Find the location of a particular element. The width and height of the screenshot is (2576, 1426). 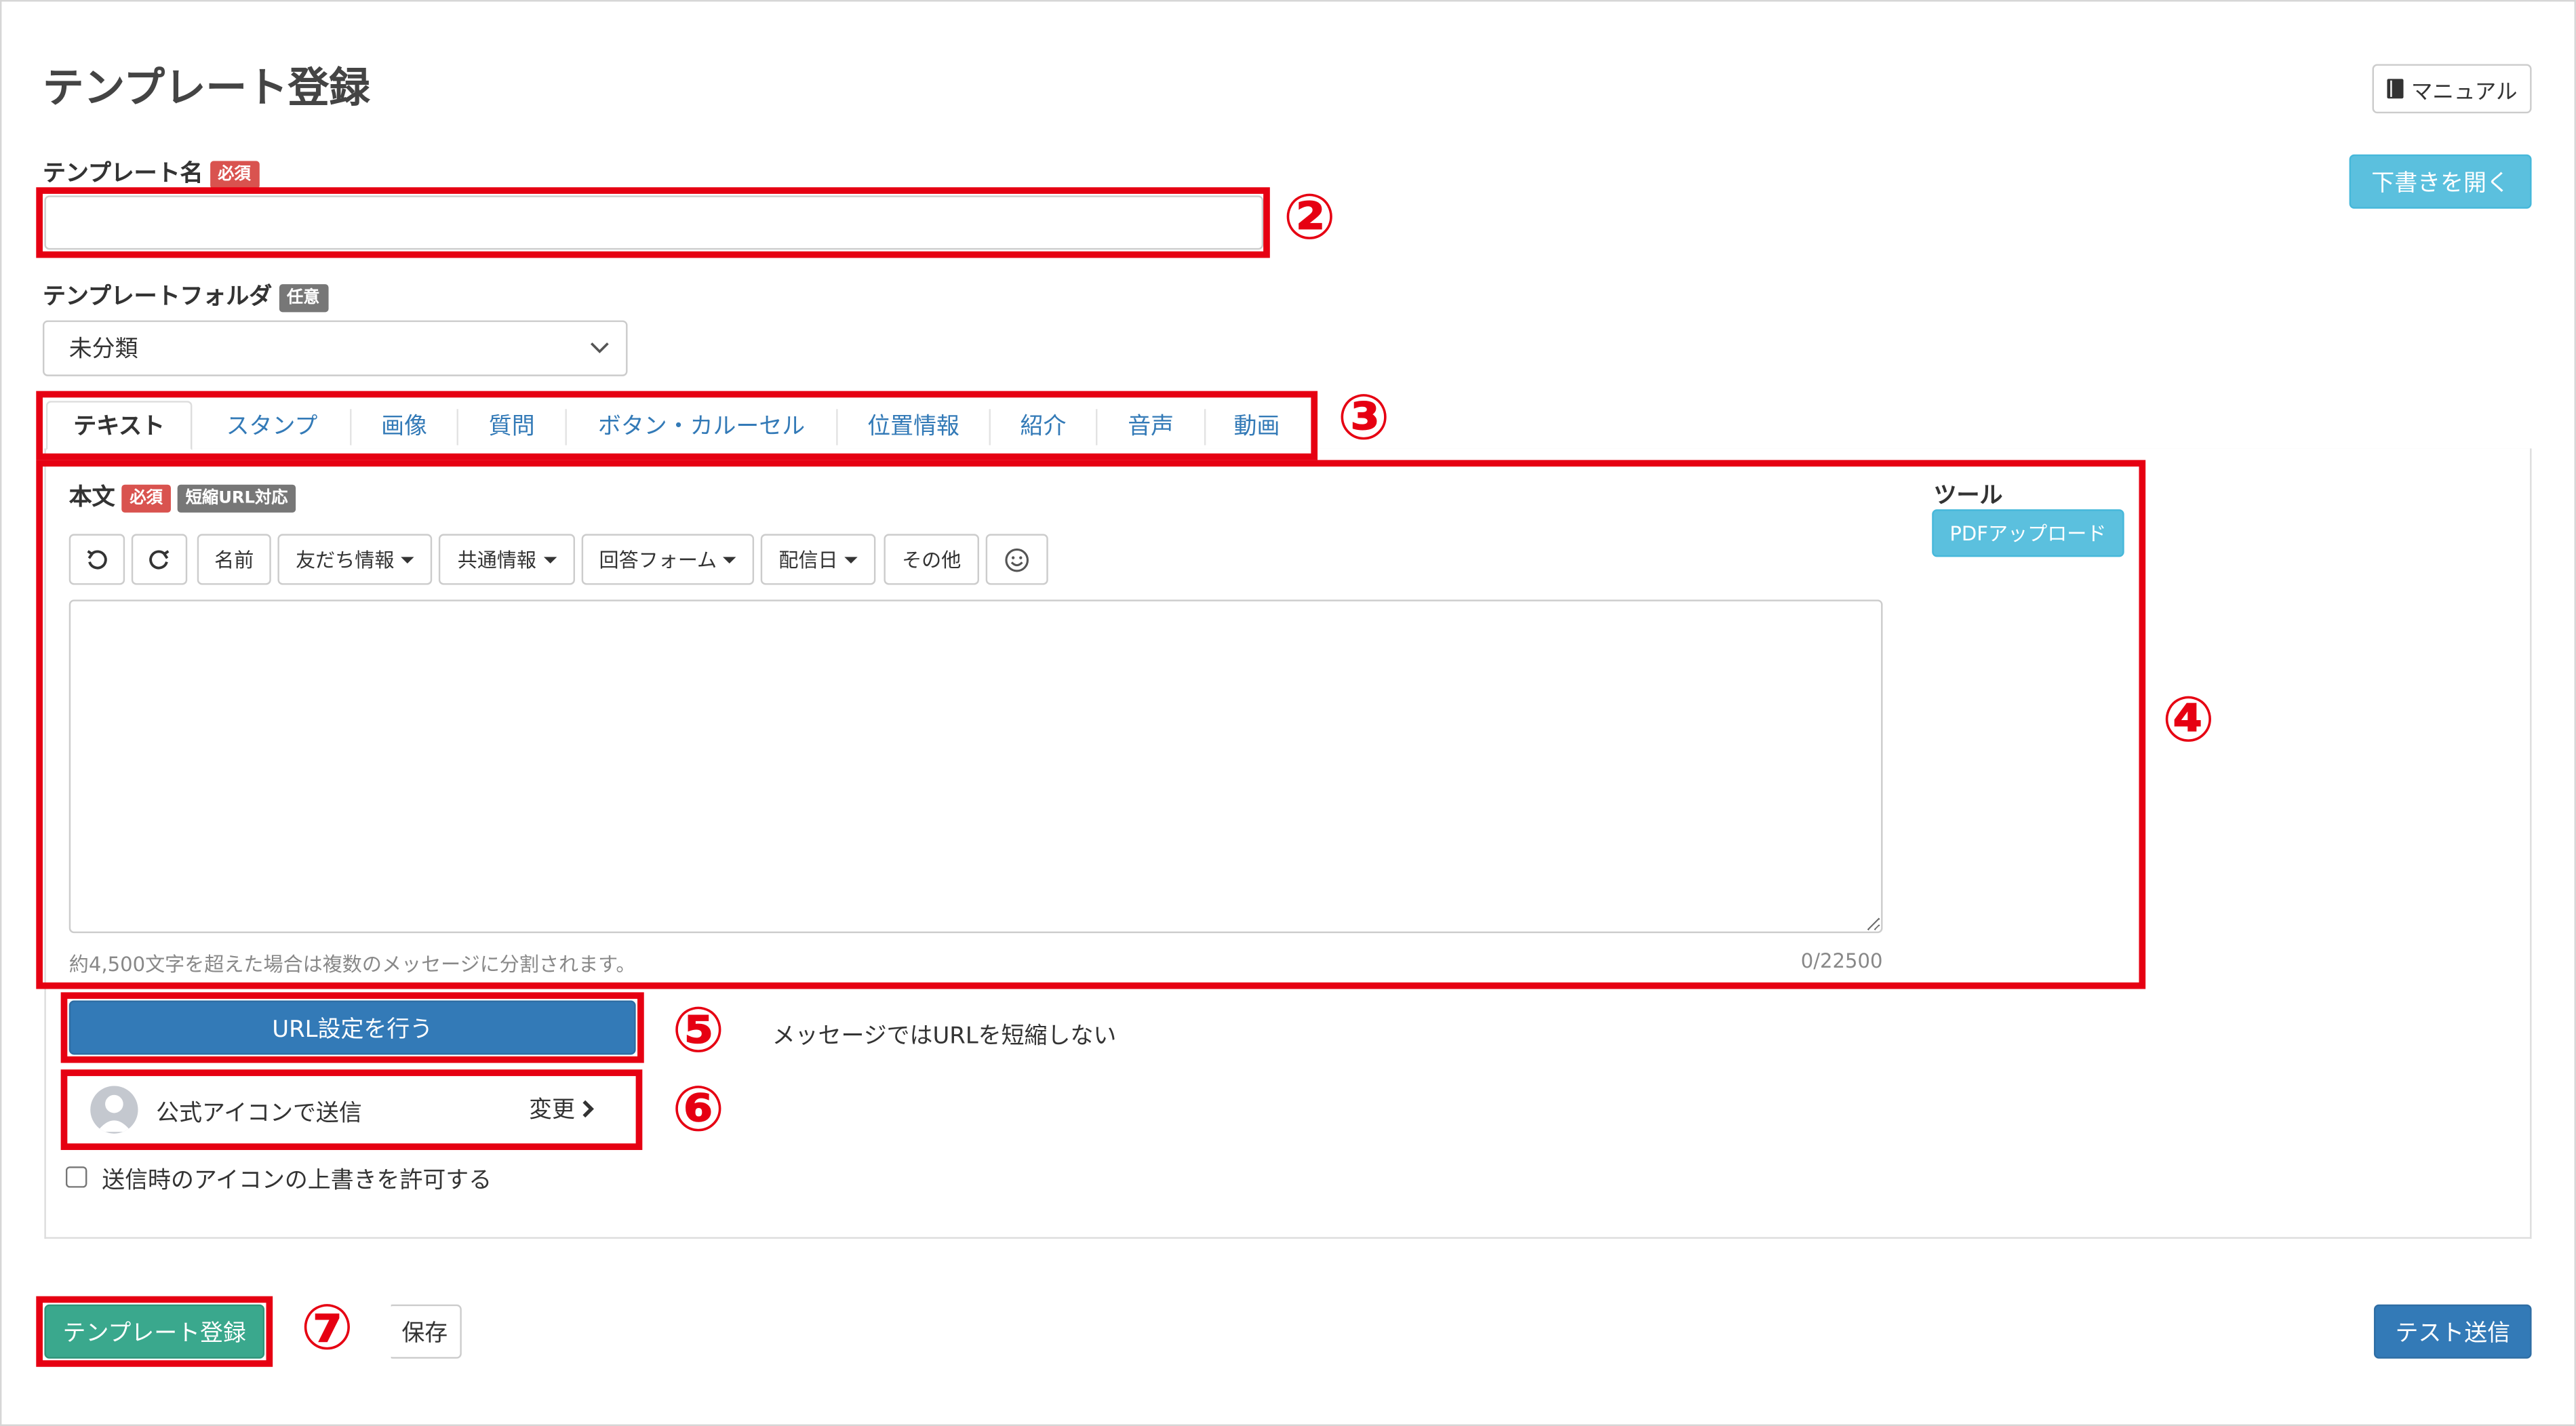

required-badge: 必須 is located at coordinates (235, 174).